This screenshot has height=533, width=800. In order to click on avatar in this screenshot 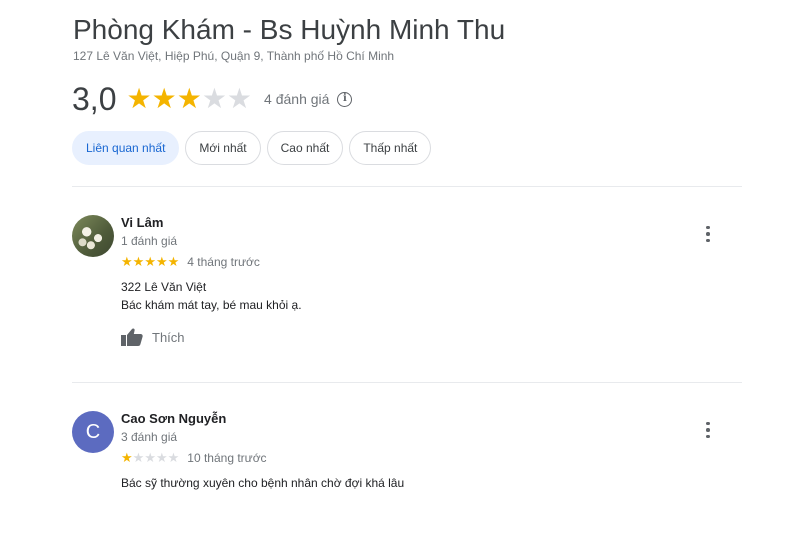, I will do `click(93, 236)`.